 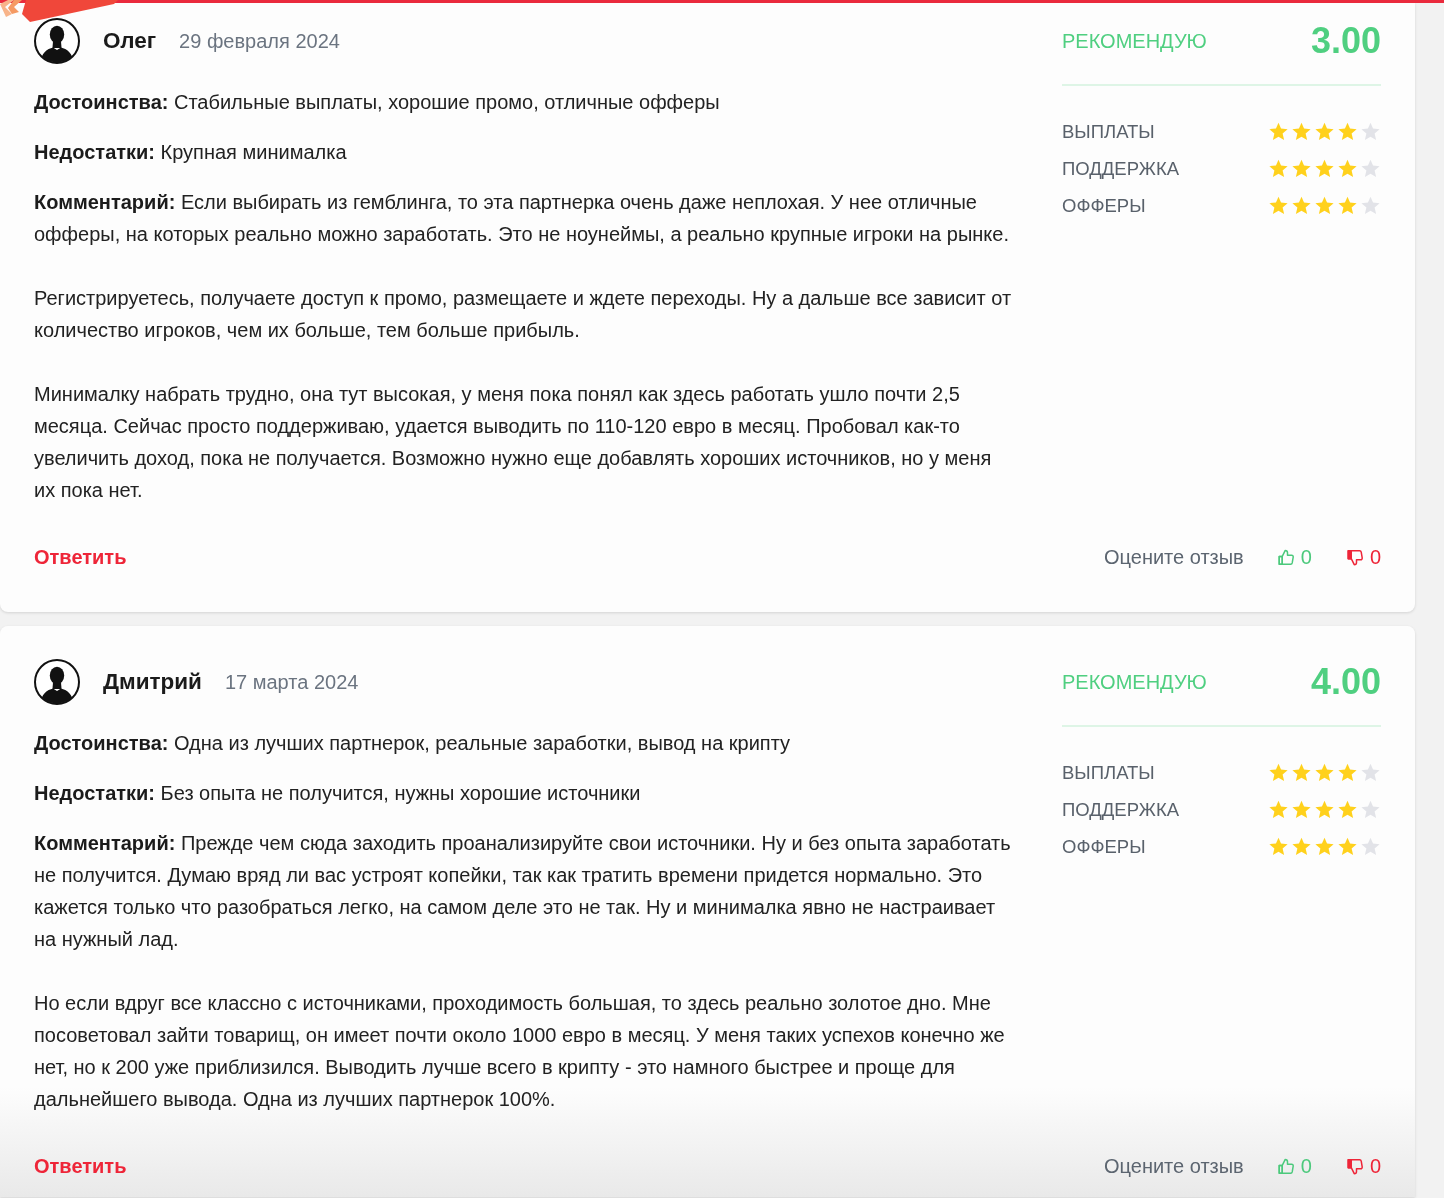 I want to click on review-date: 29 февраля 2024, so click(x=259, y=41).